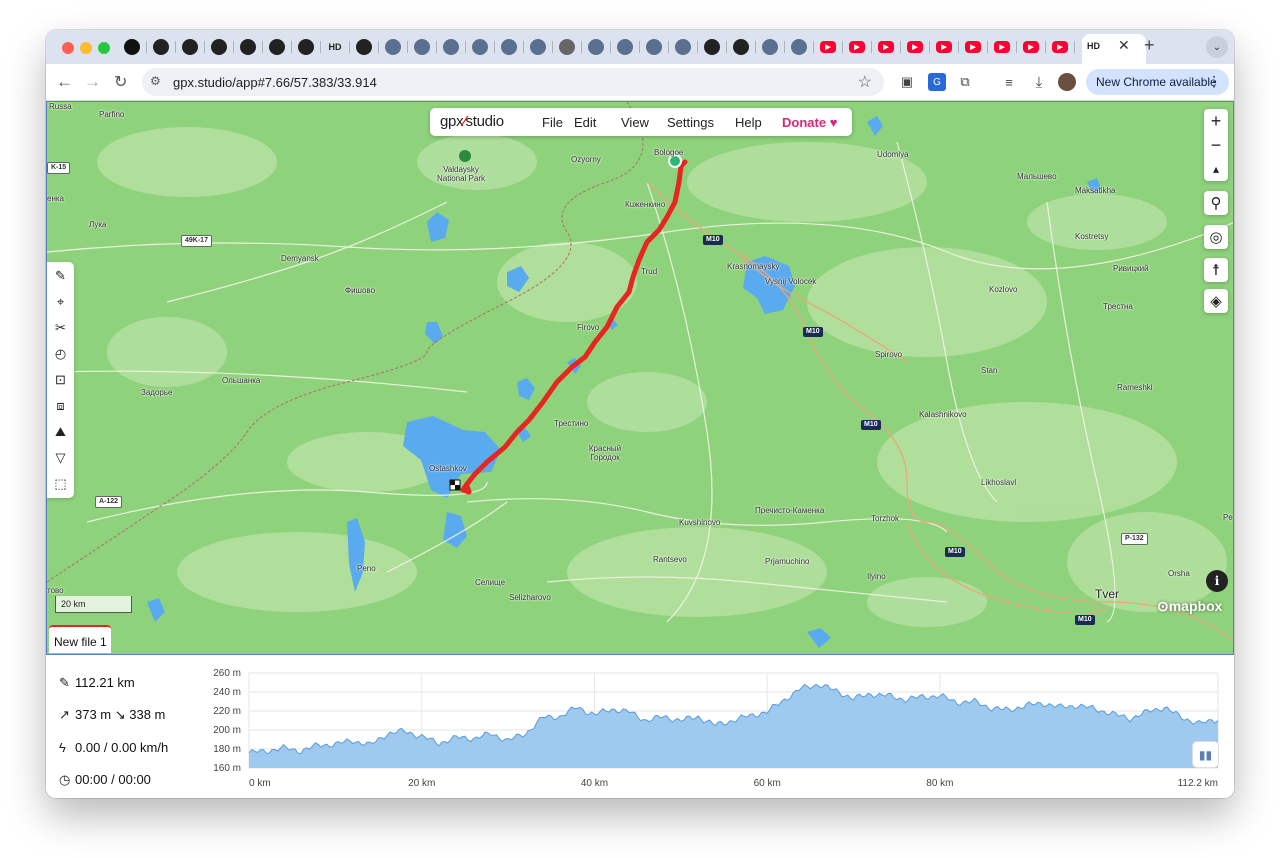 This screenshot has width=1280, height=858. I want to click on zoom-out-button: −, so click(1216, 145).